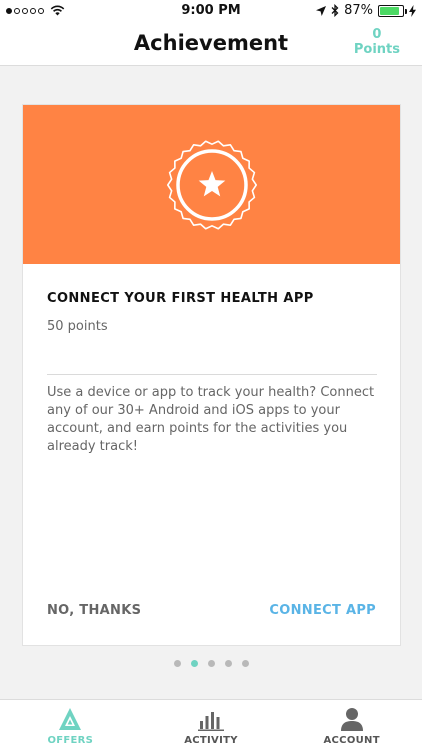  I want to click on connect-app-button: CONNECT APP, so click(322, 610).